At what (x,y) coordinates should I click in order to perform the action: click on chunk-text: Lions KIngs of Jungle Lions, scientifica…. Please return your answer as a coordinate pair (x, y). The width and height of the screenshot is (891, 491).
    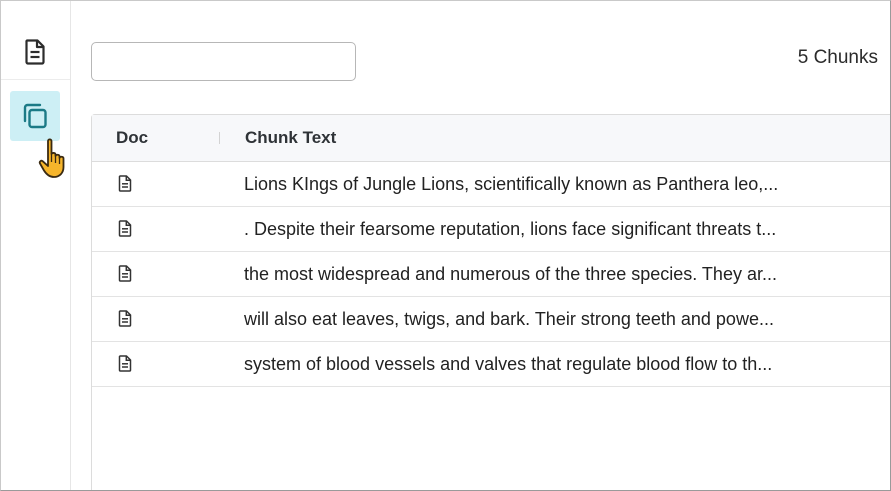
    Looking at the image, I should click on (511, 184).